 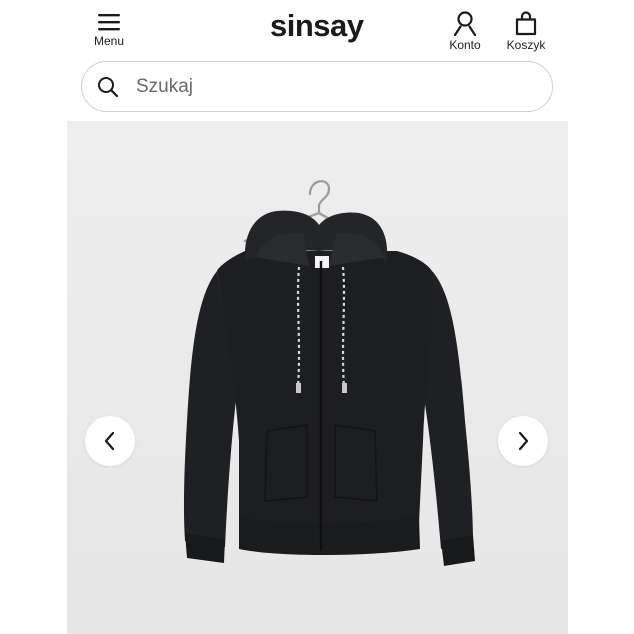 I want to click on cart-button: Koszyk, so click(x=526, y=32).